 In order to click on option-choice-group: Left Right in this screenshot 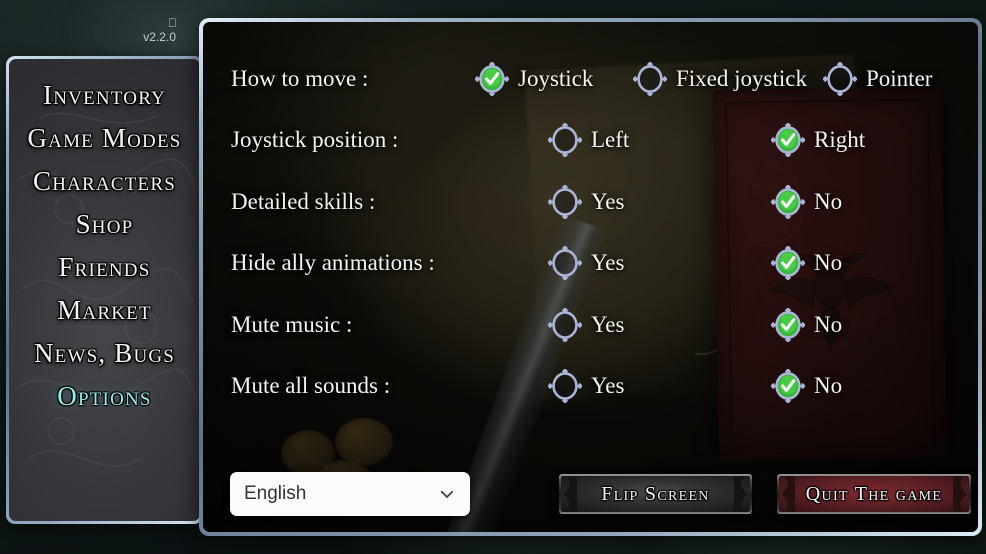, I will do `click(590, 141)`.